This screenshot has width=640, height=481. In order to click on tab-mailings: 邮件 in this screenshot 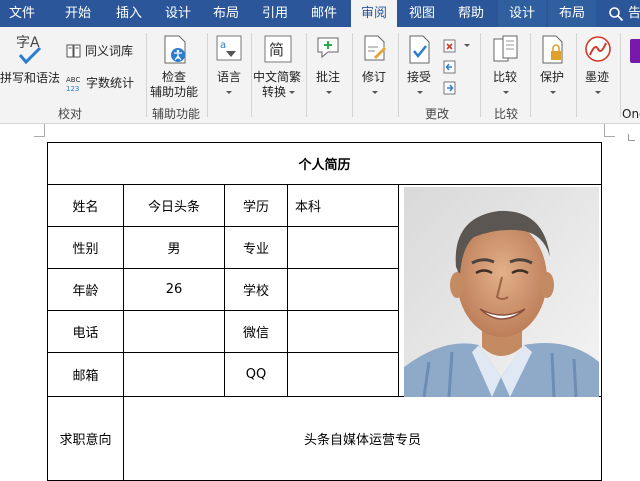, I will do `click(324, 13)`.